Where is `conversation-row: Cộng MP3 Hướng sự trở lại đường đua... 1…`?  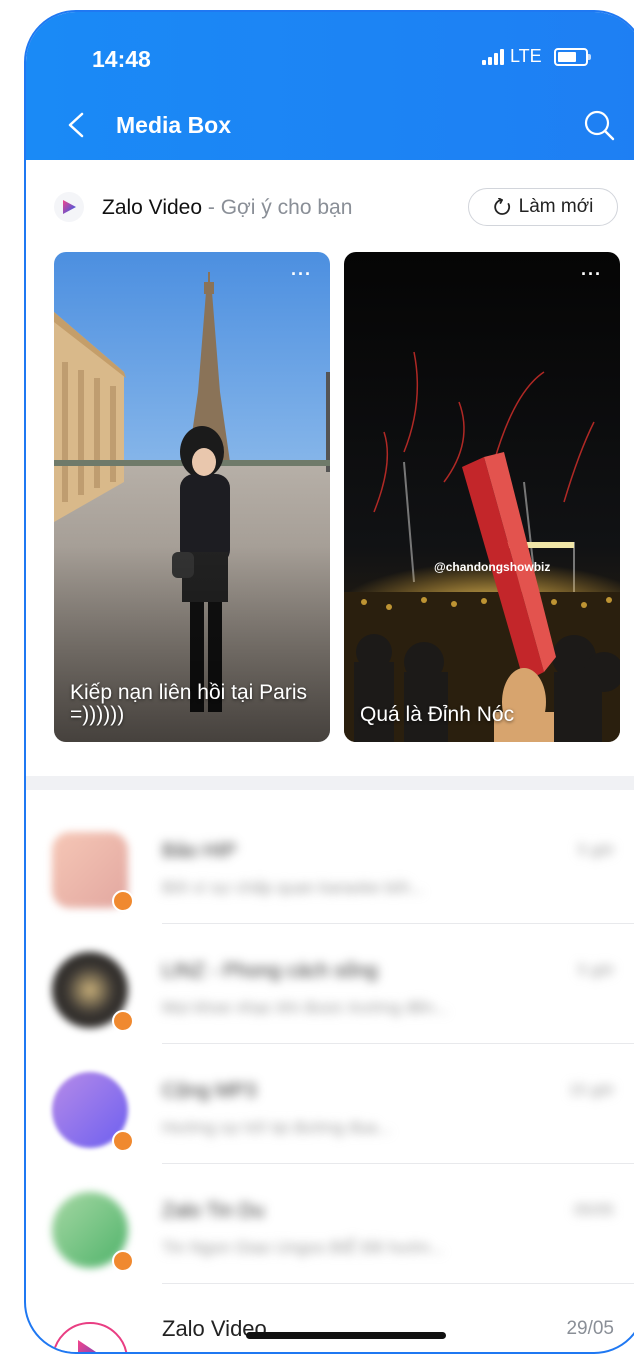 conversation-row: Cộng MP3 Hướng sự trở lại đường đua... 1… is located at coordinates (330, 1104).